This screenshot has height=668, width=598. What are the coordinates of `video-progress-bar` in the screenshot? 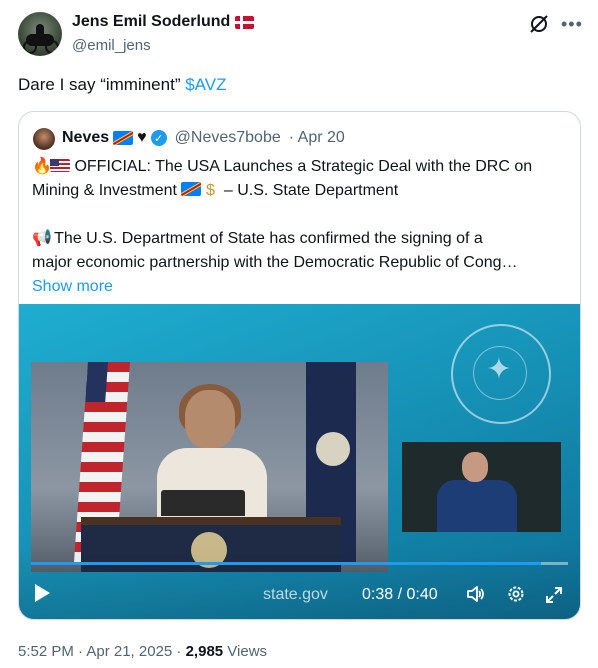 It's located at (299, 563).